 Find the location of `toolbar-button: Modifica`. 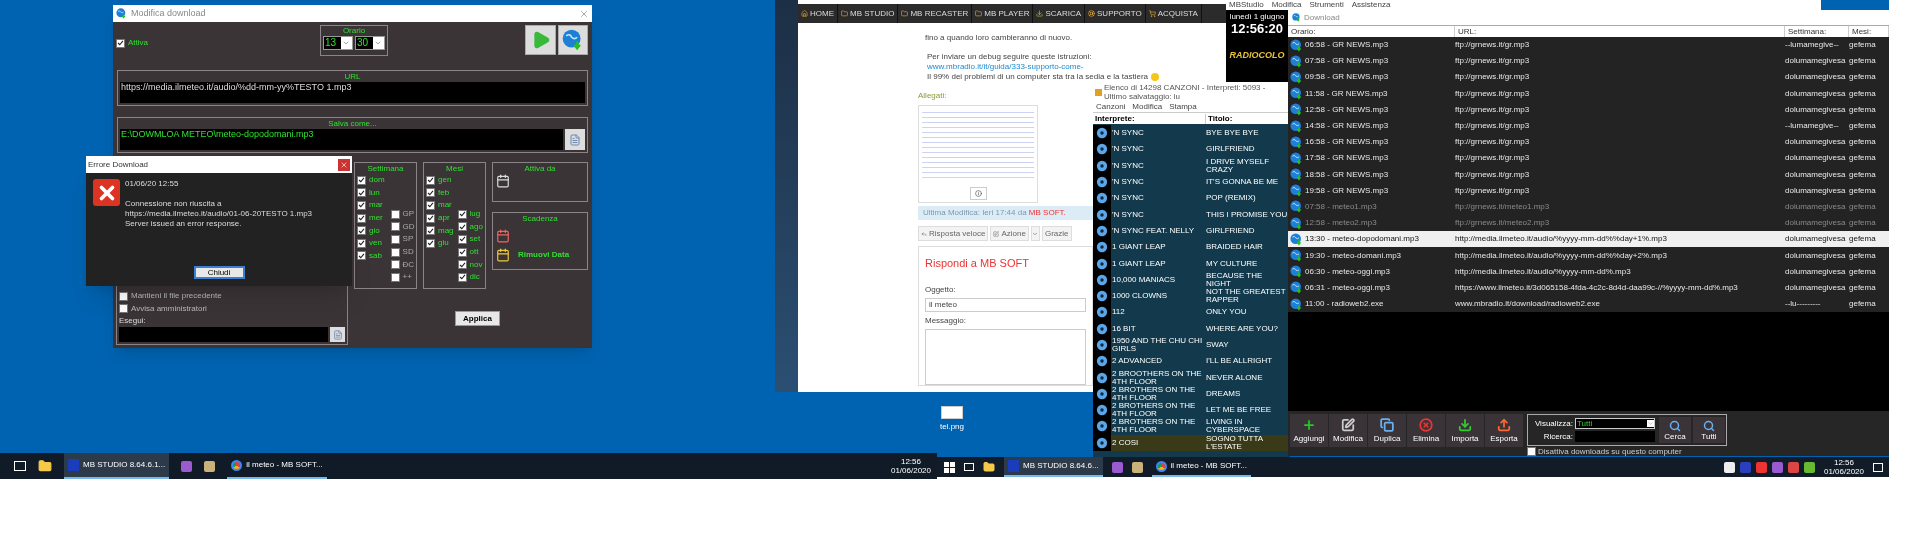

toolbar-button: Modifica is located at coordinates (1348, 430).